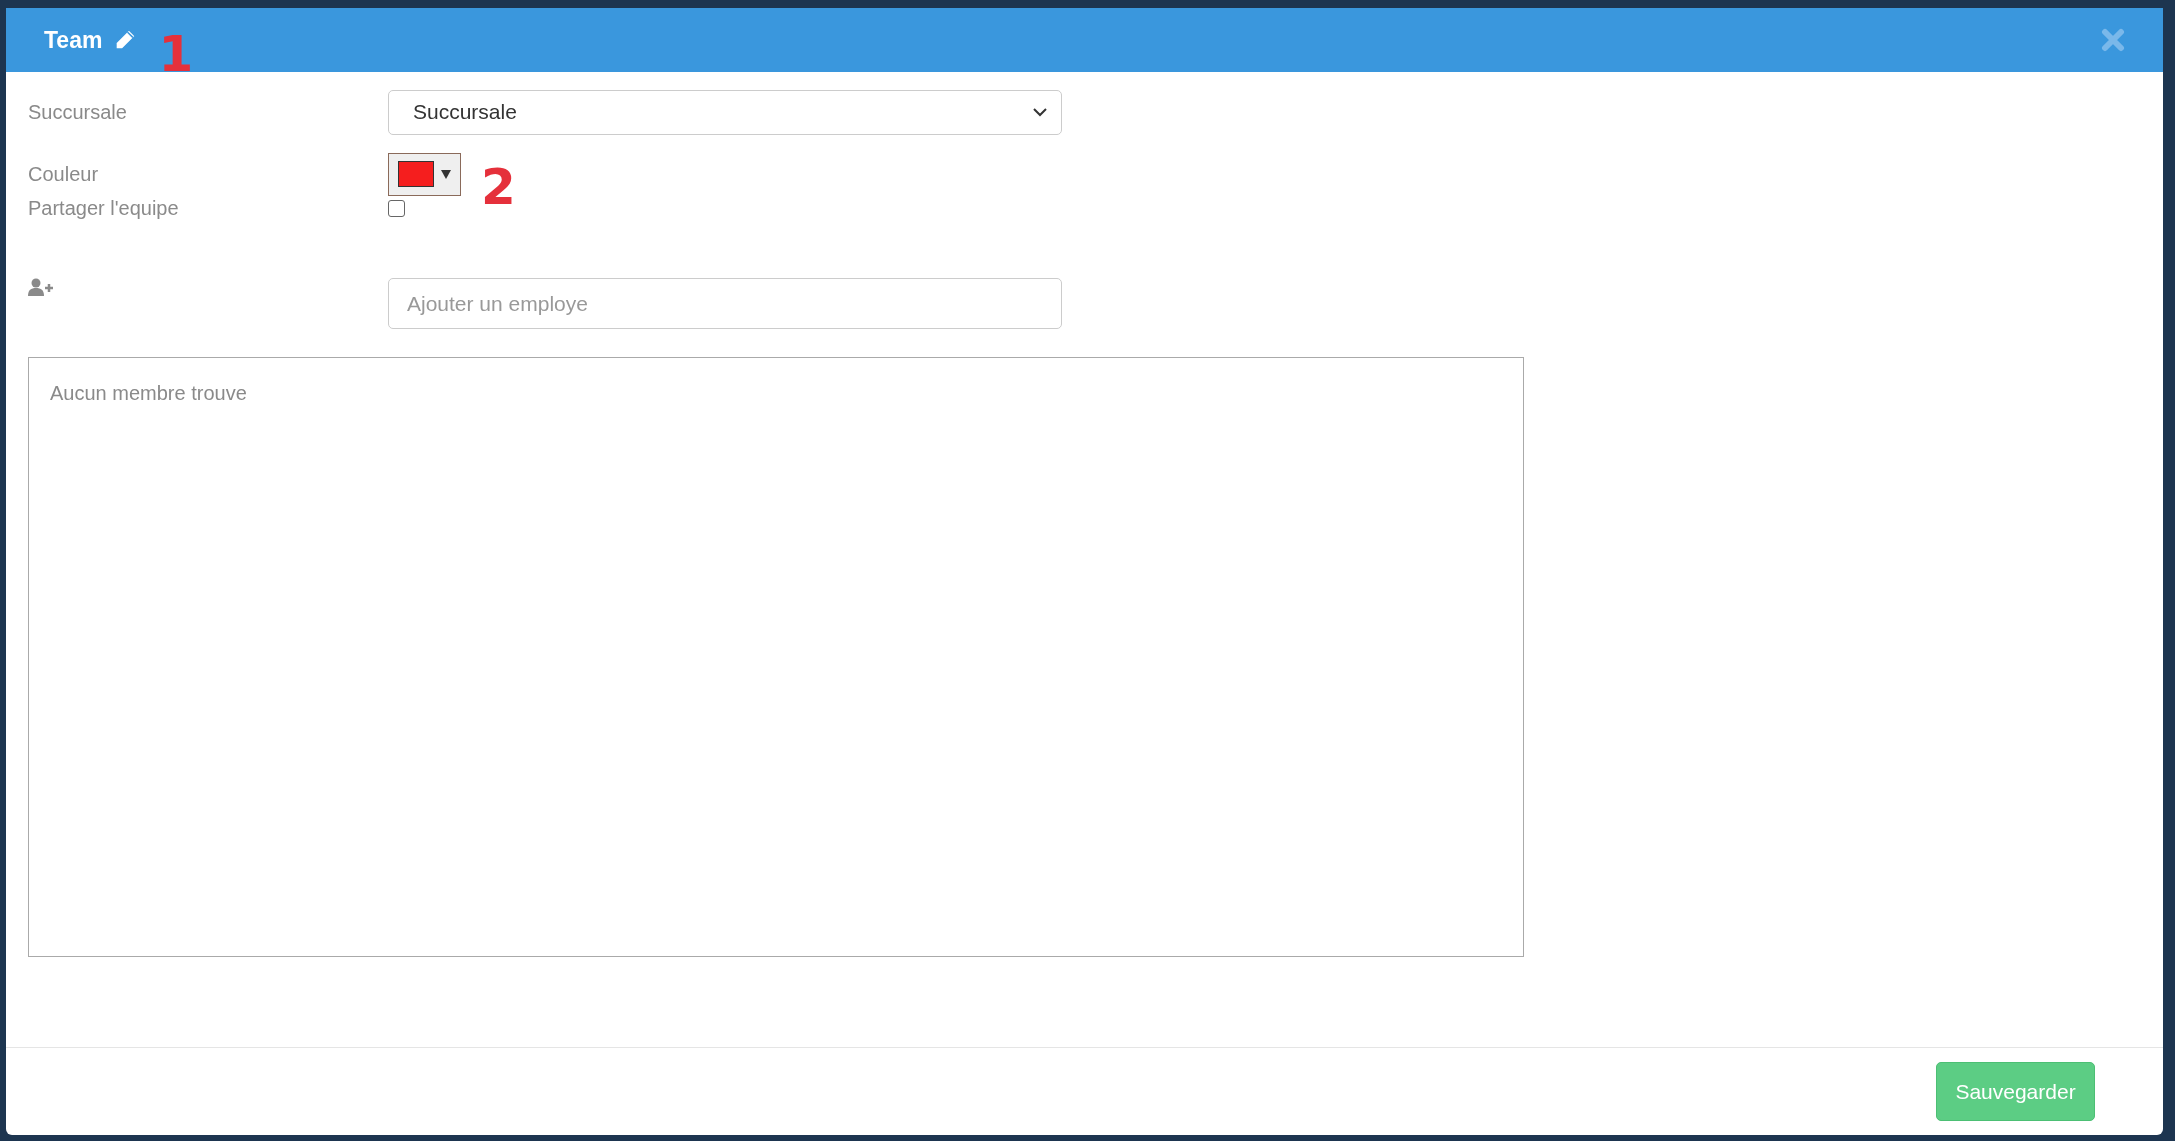  Describe the element at coordinates (149, 393) in the screenshot. I see `empty-message: Aucun membre trouve` at that location.